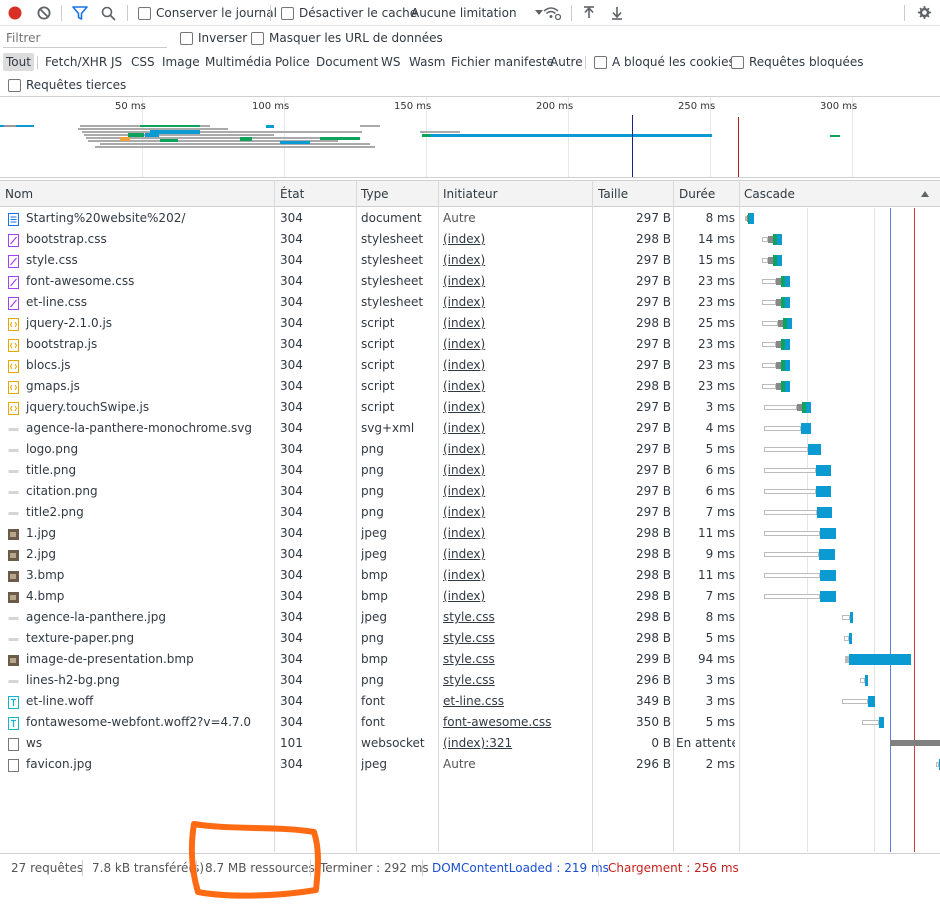 Image resolution: width=940 pixels, height=904 pixels. Describe the element at coordinates (390, 62) in the screenshot. I see `type-filter-ws: WS` at that location.